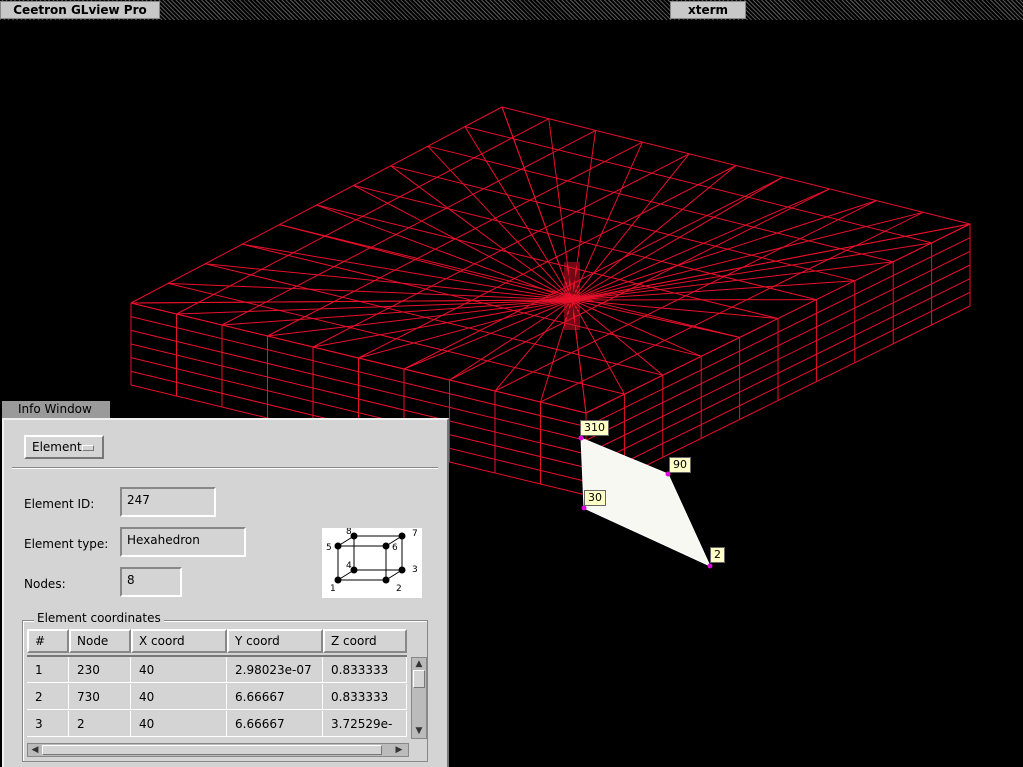  Describe the element at coordinates (329, 548) in the screenshot. I see `hexa-node-number: 5` at that location.